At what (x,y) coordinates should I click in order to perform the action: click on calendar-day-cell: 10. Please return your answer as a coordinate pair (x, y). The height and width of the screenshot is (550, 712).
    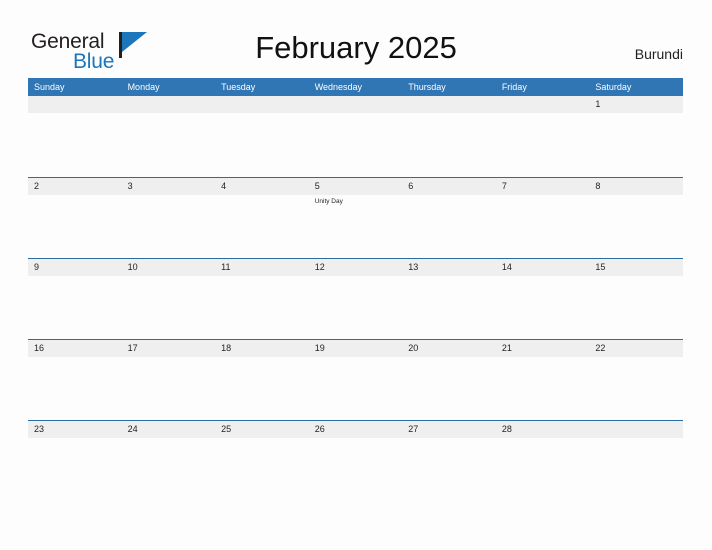
    Looking at the image, I should click on (169, 299).